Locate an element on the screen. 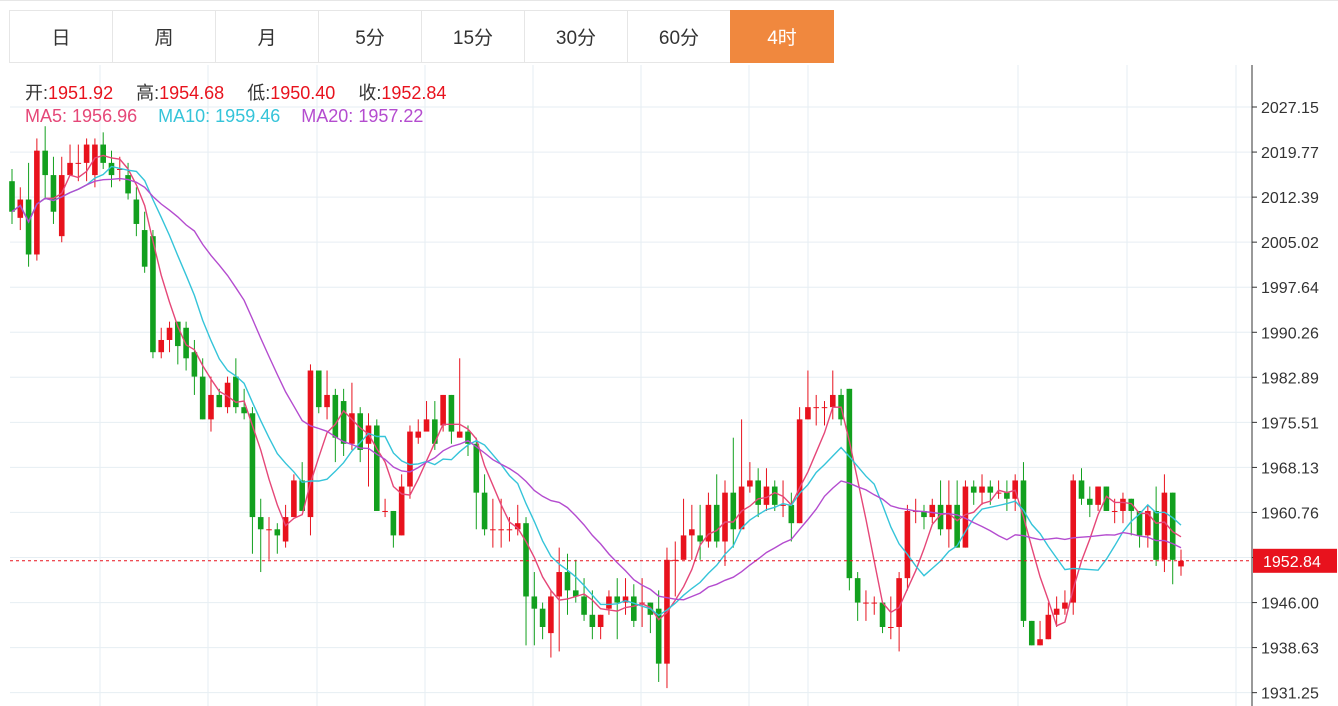 The width and height of the screenshot is (1338, 706). ma10-label: MA10: is located at coordinates (184, 116).